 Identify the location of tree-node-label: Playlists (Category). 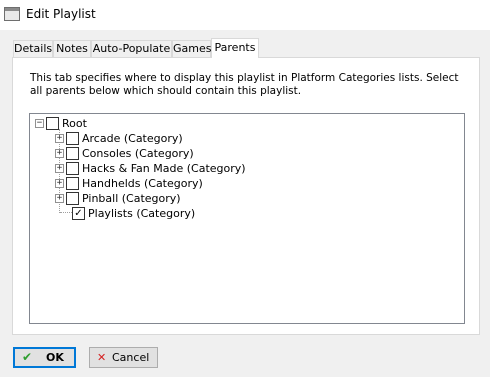
(142, 213).